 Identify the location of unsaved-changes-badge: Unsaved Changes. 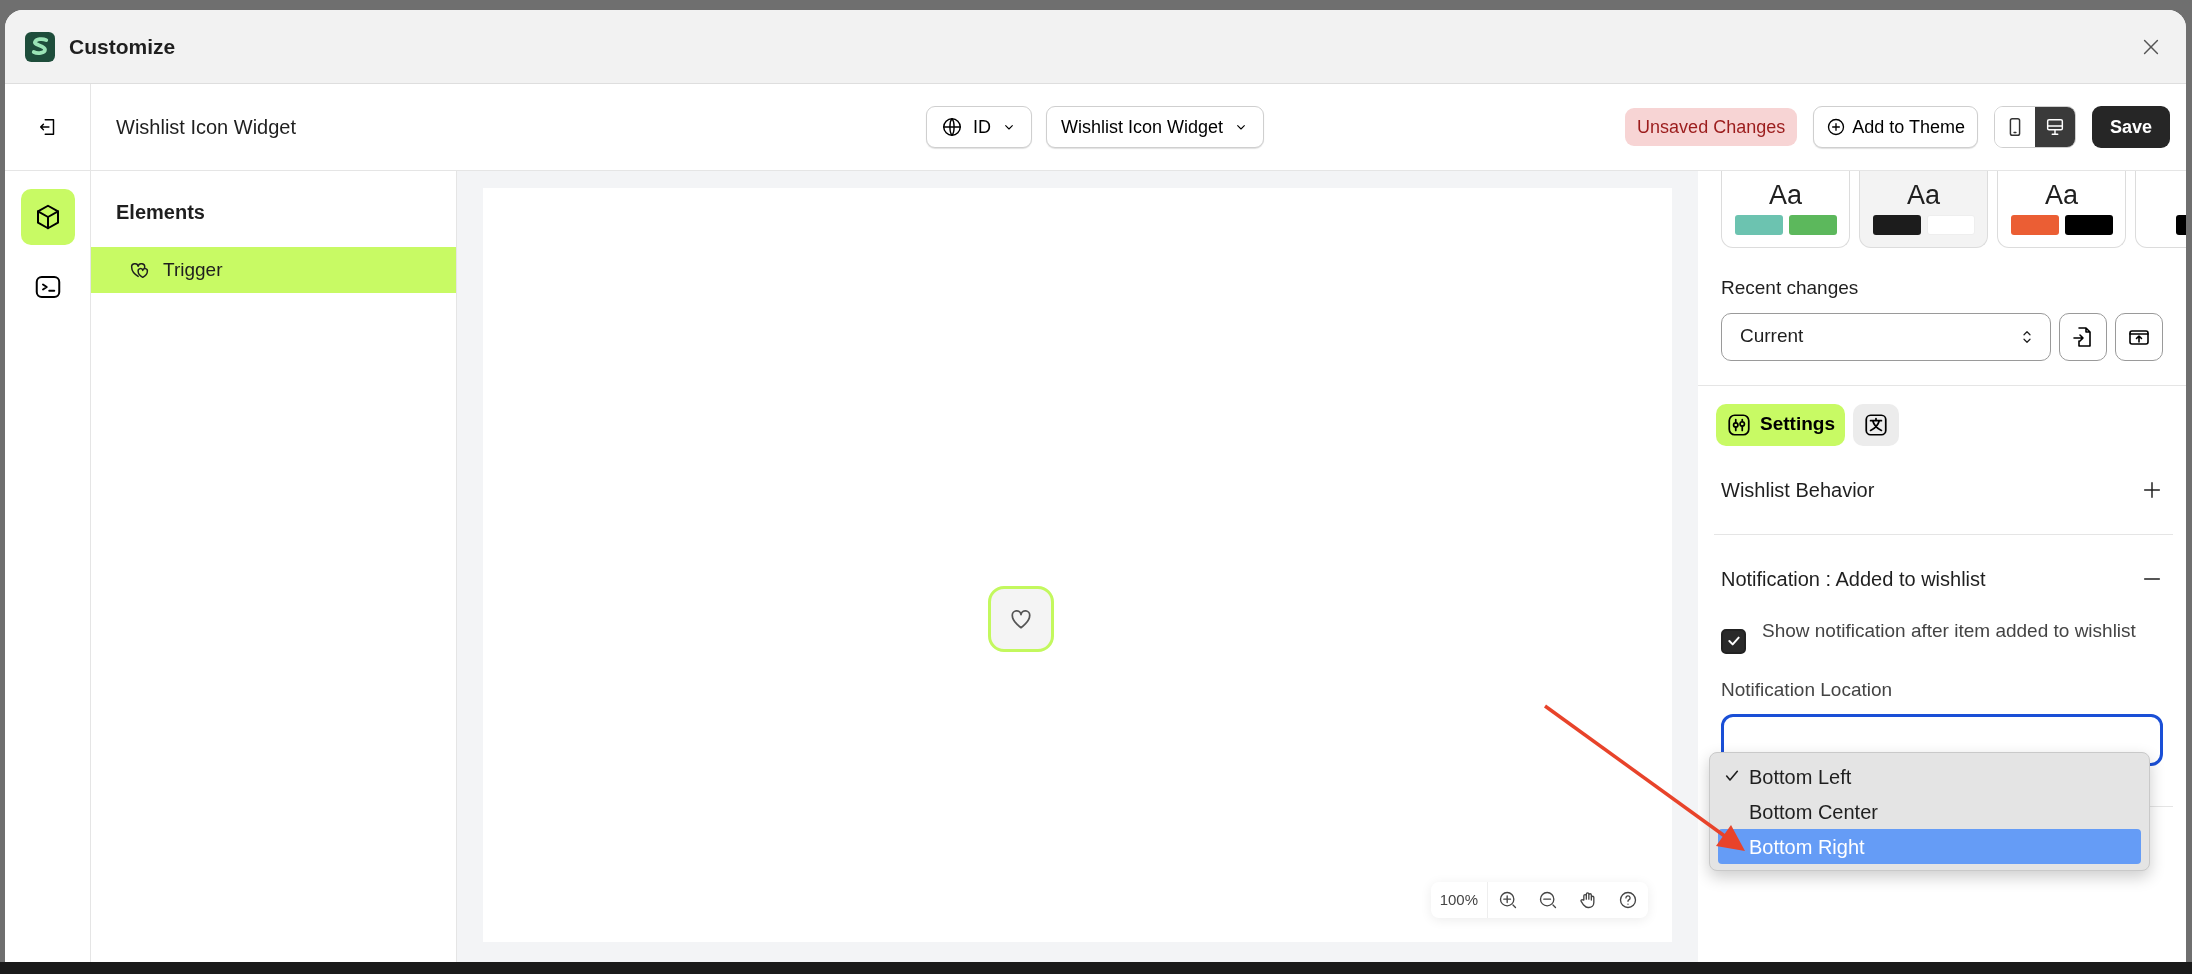
(1711, 127).